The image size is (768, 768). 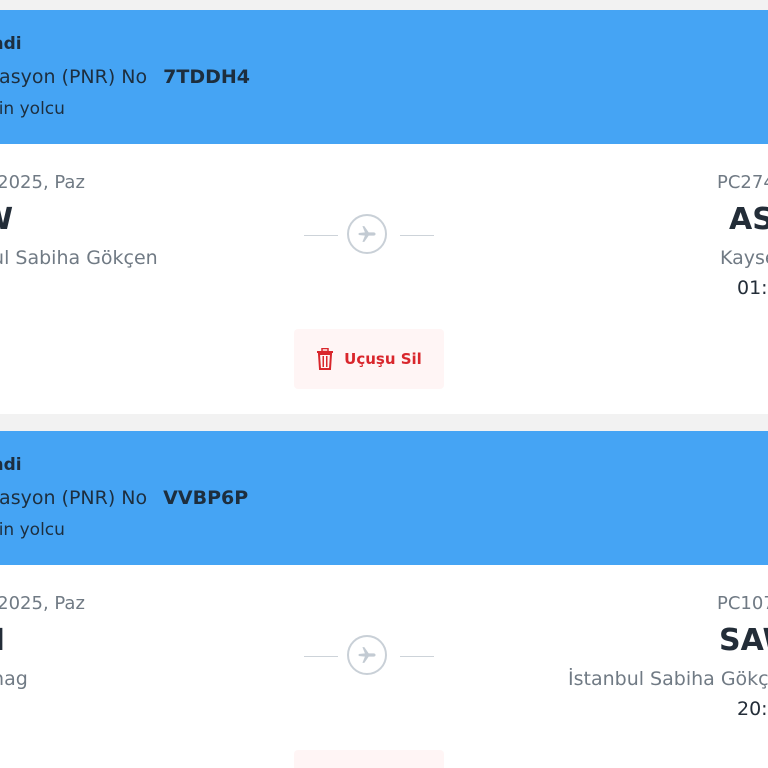 What do you see at coordinates (752, 288) in the screenshot?
I see `arrival-time: 01:1` at bounding box center [752, 288].